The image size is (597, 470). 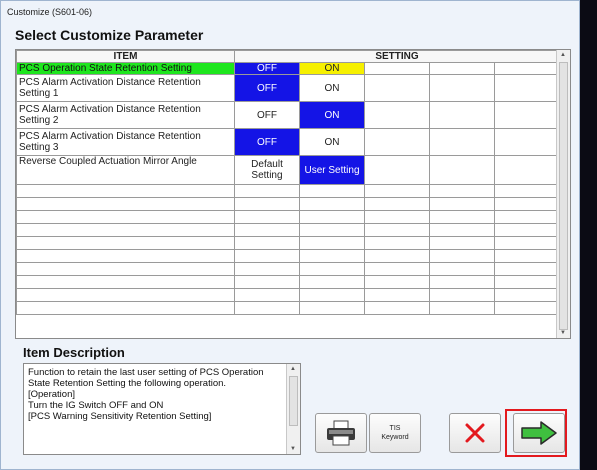 I want to click on tis-label: TIS, so click(x=395, y=428).